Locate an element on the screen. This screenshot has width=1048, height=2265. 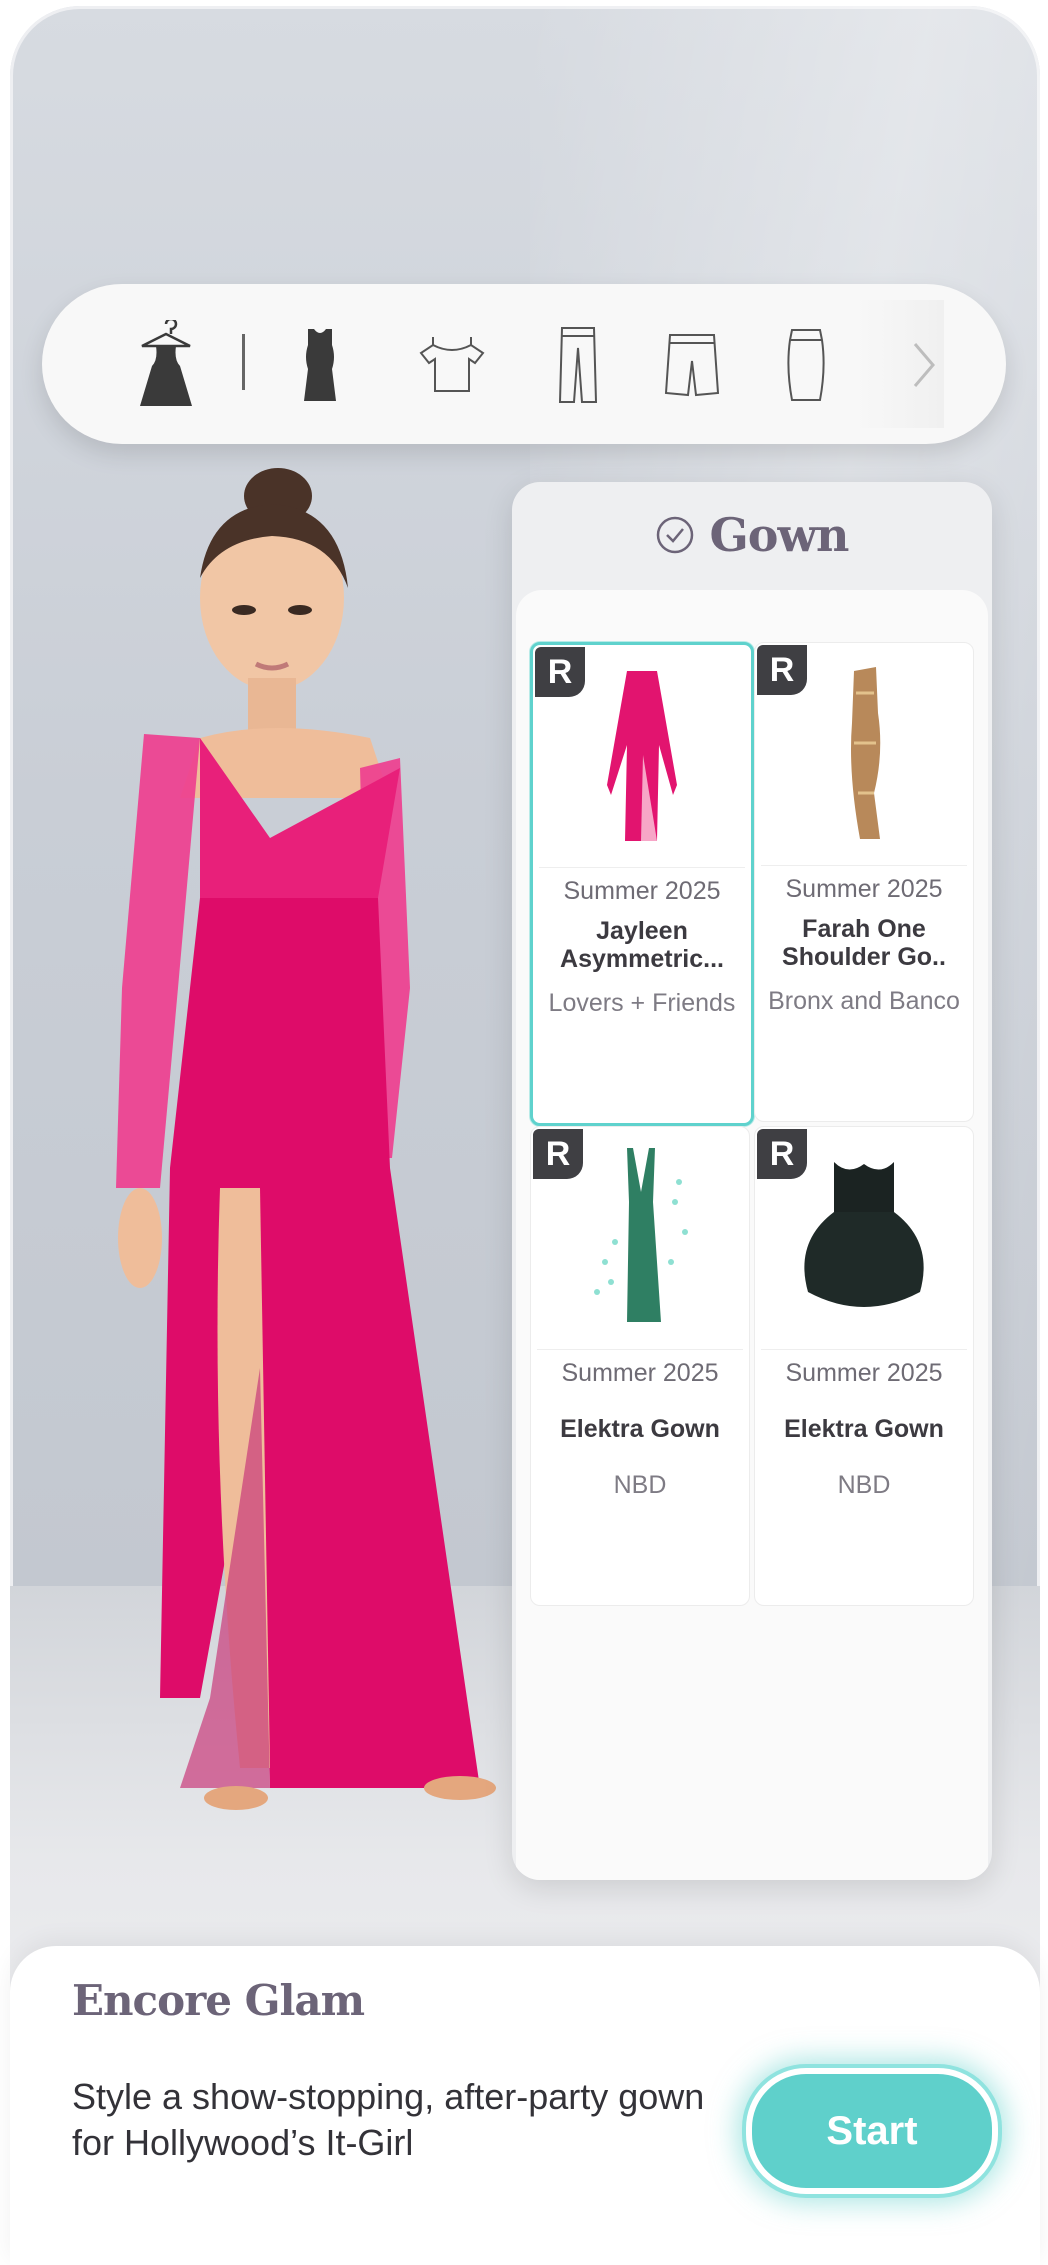
item-brand: Lovers + Friends is located at coordinates (642, 1003).